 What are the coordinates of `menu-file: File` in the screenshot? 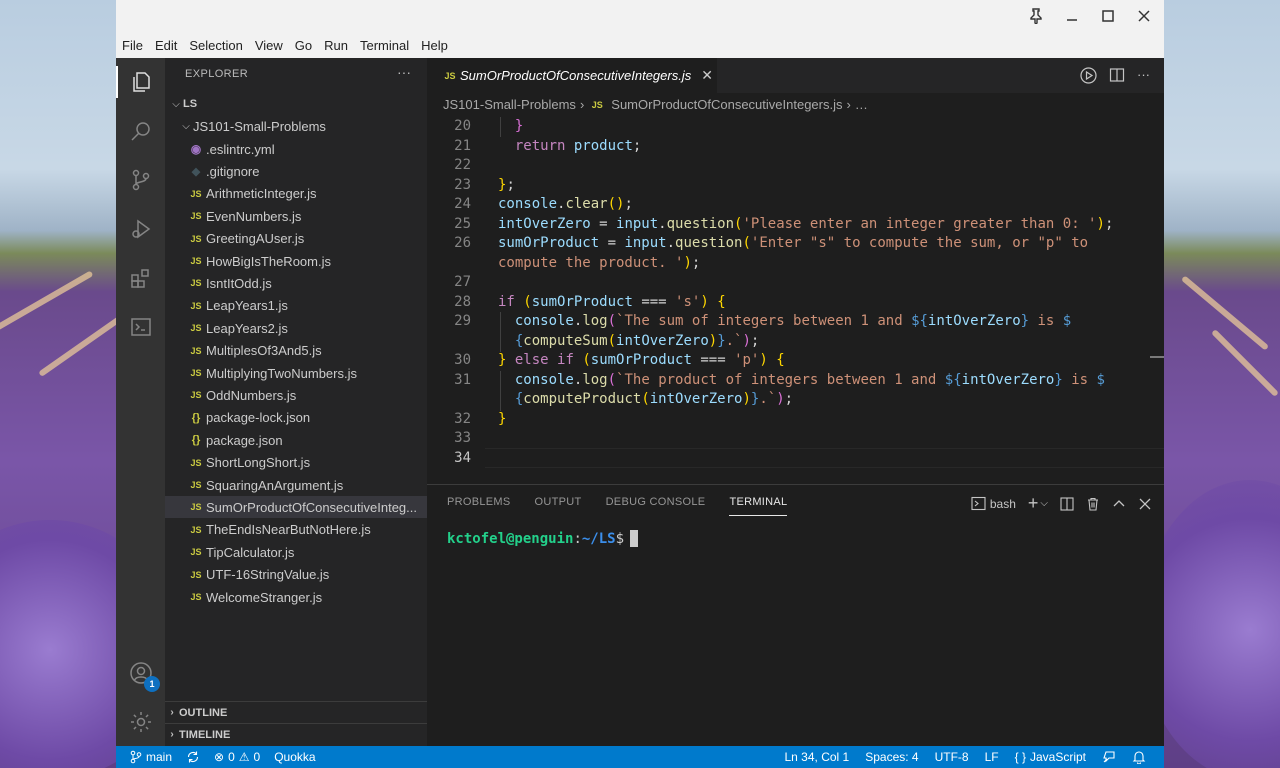 It's located at (132, 46).